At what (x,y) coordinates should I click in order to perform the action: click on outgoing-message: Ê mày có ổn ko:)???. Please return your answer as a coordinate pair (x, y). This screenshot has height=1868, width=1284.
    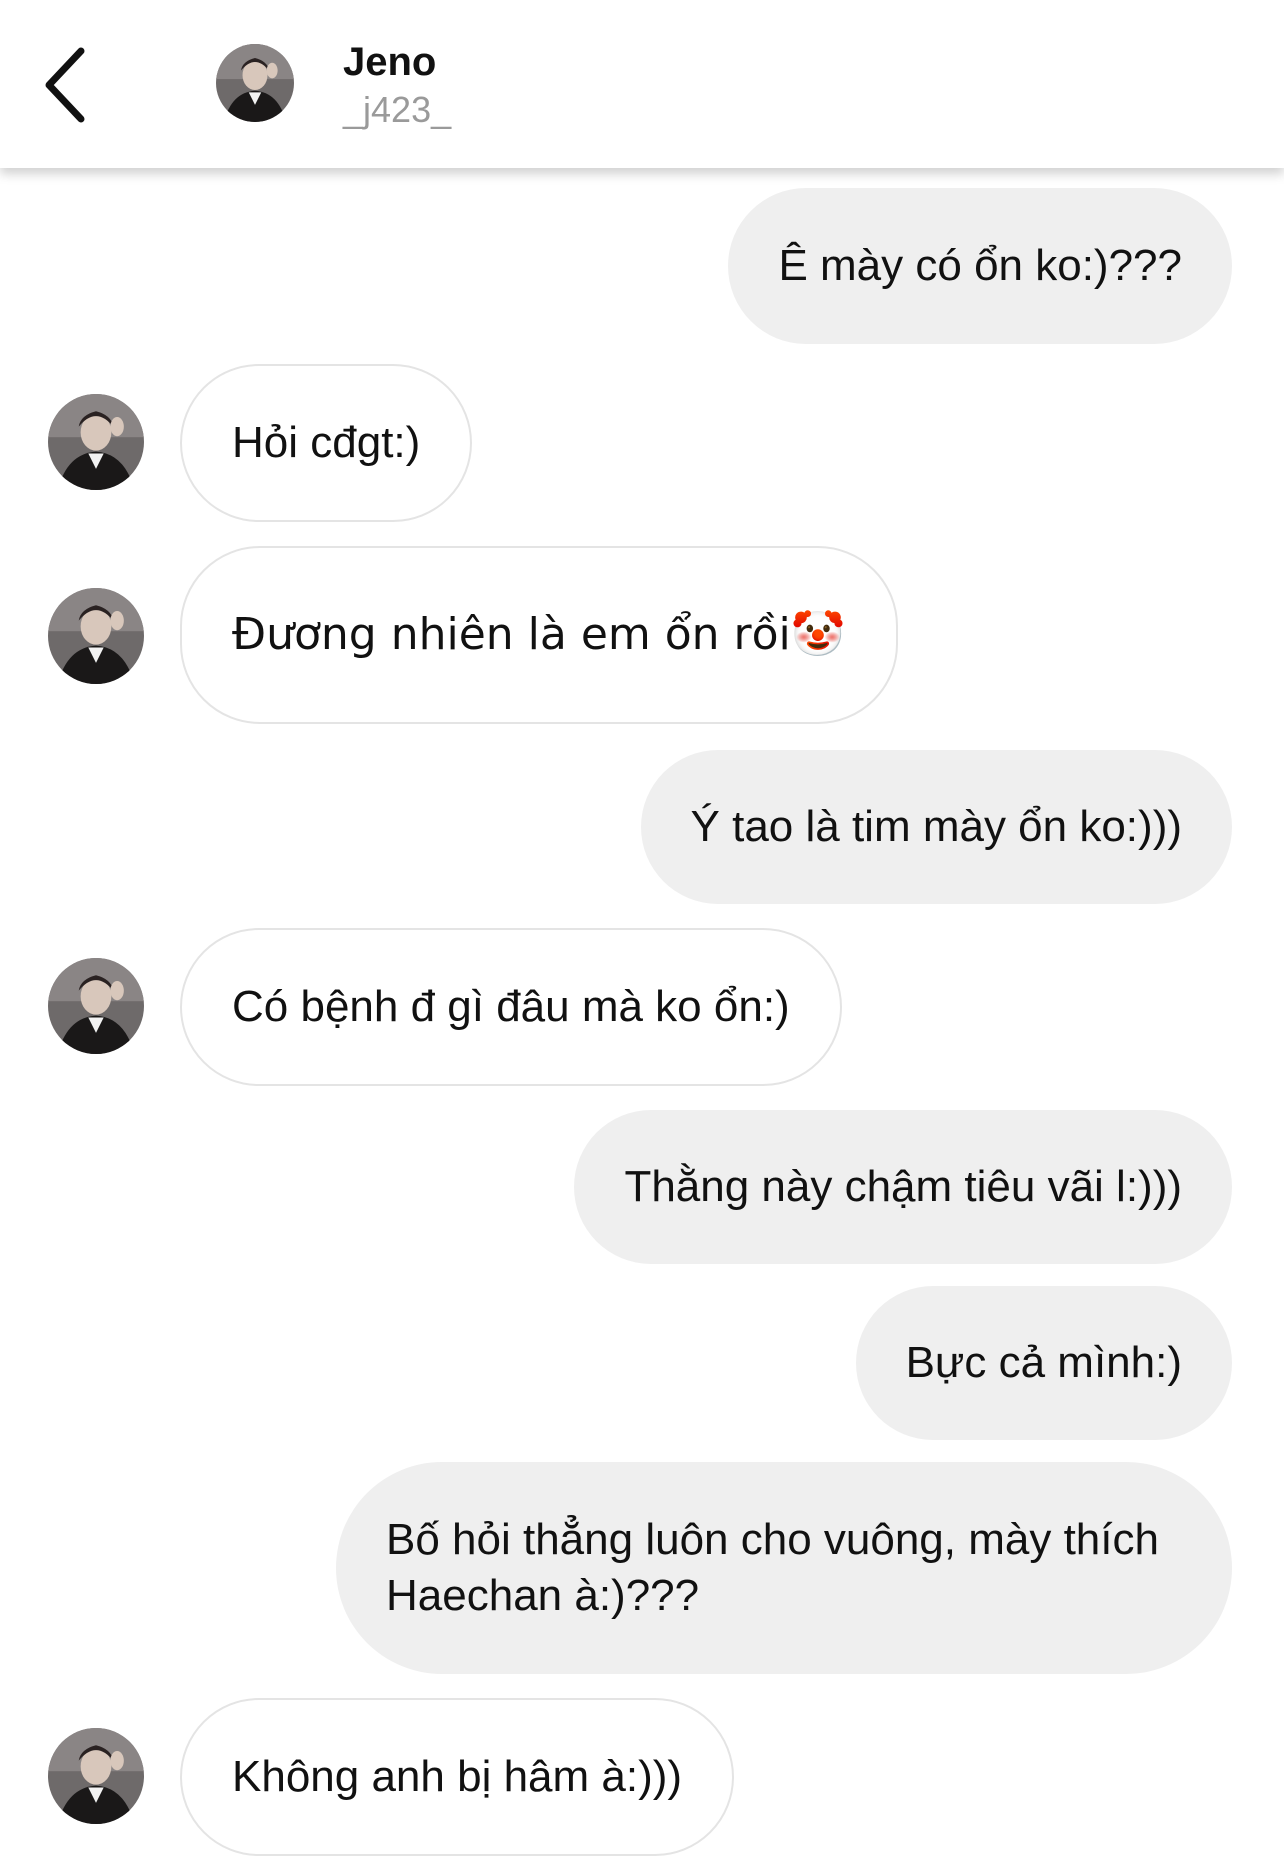
    Looking at the image, I should click on (980, 266).